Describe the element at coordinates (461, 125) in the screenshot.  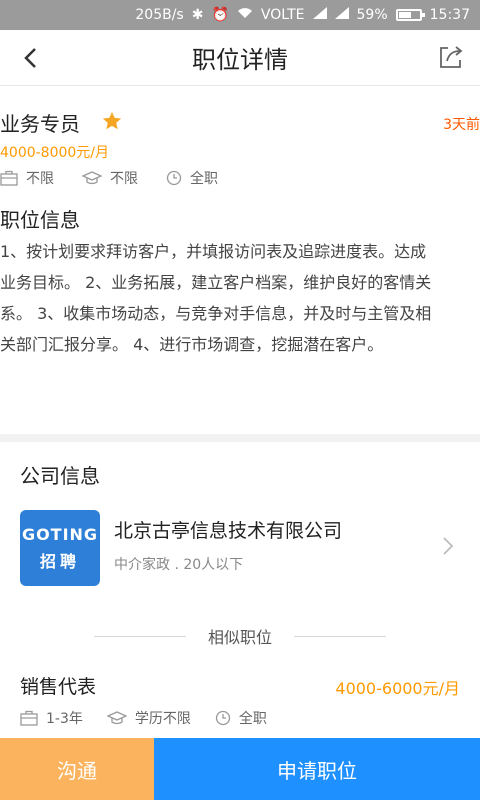
I see `posted-time: 3天前` at that location.